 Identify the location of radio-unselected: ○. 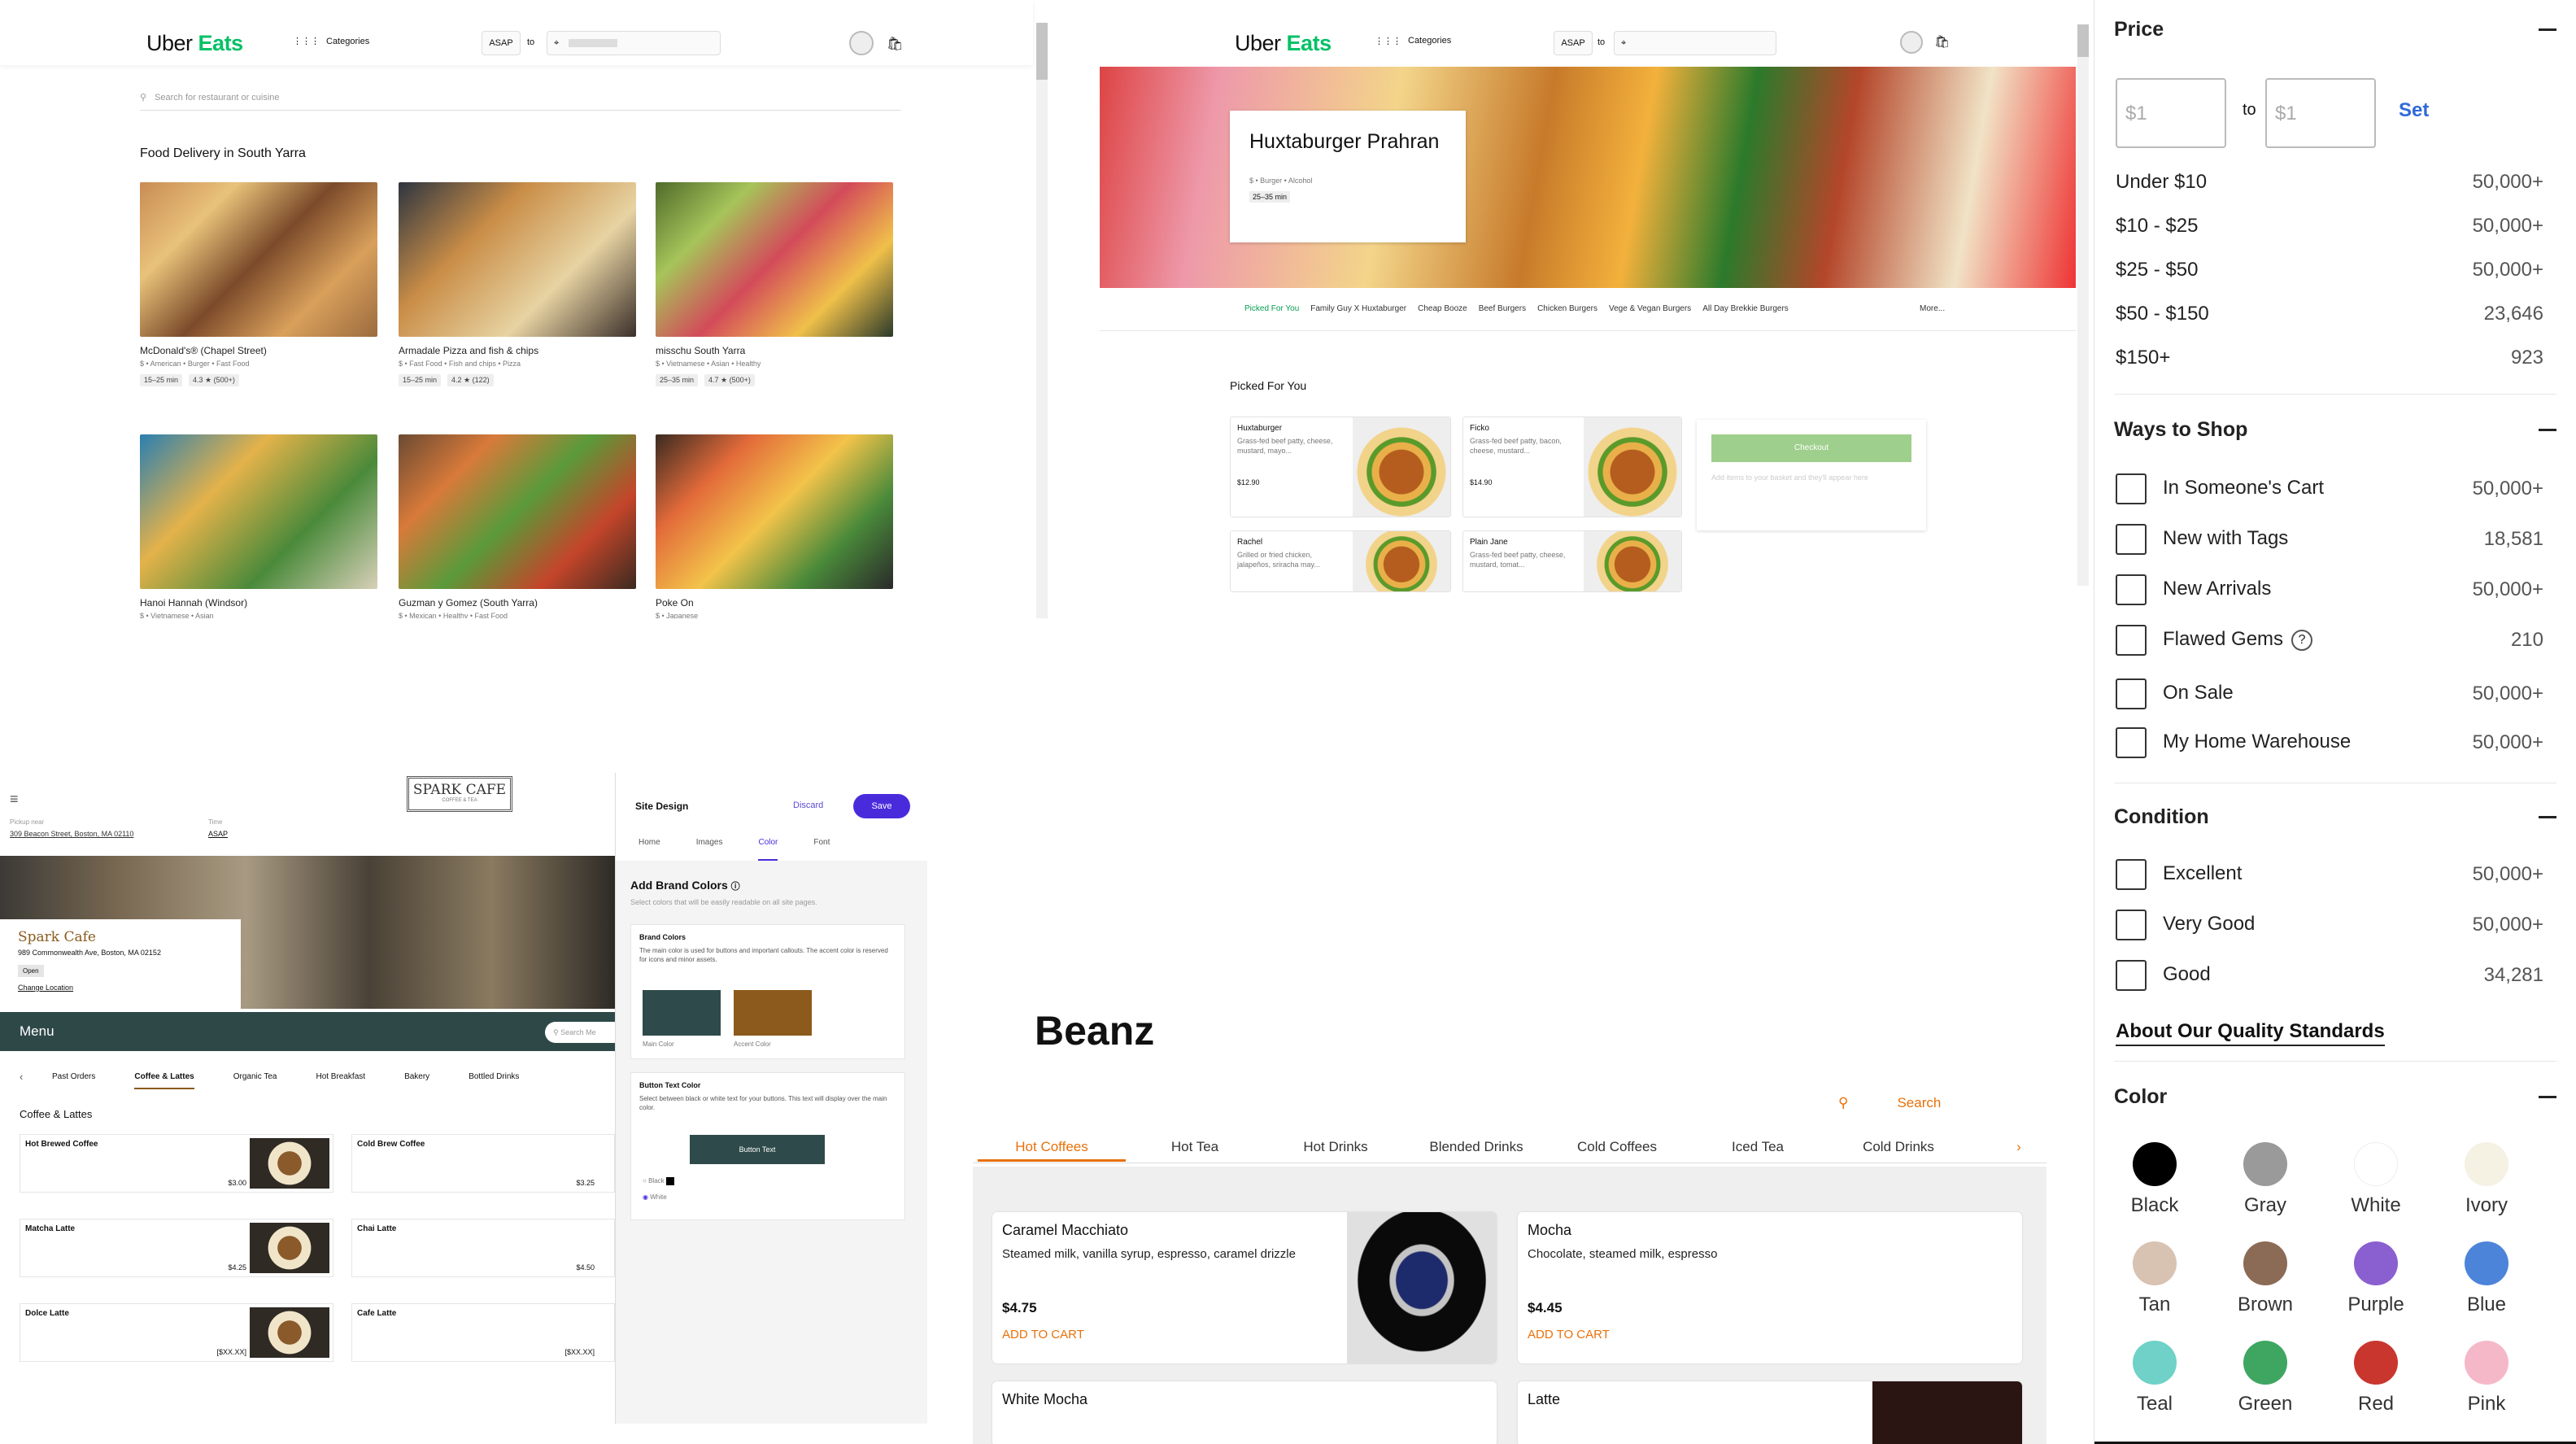
(645, 1181).